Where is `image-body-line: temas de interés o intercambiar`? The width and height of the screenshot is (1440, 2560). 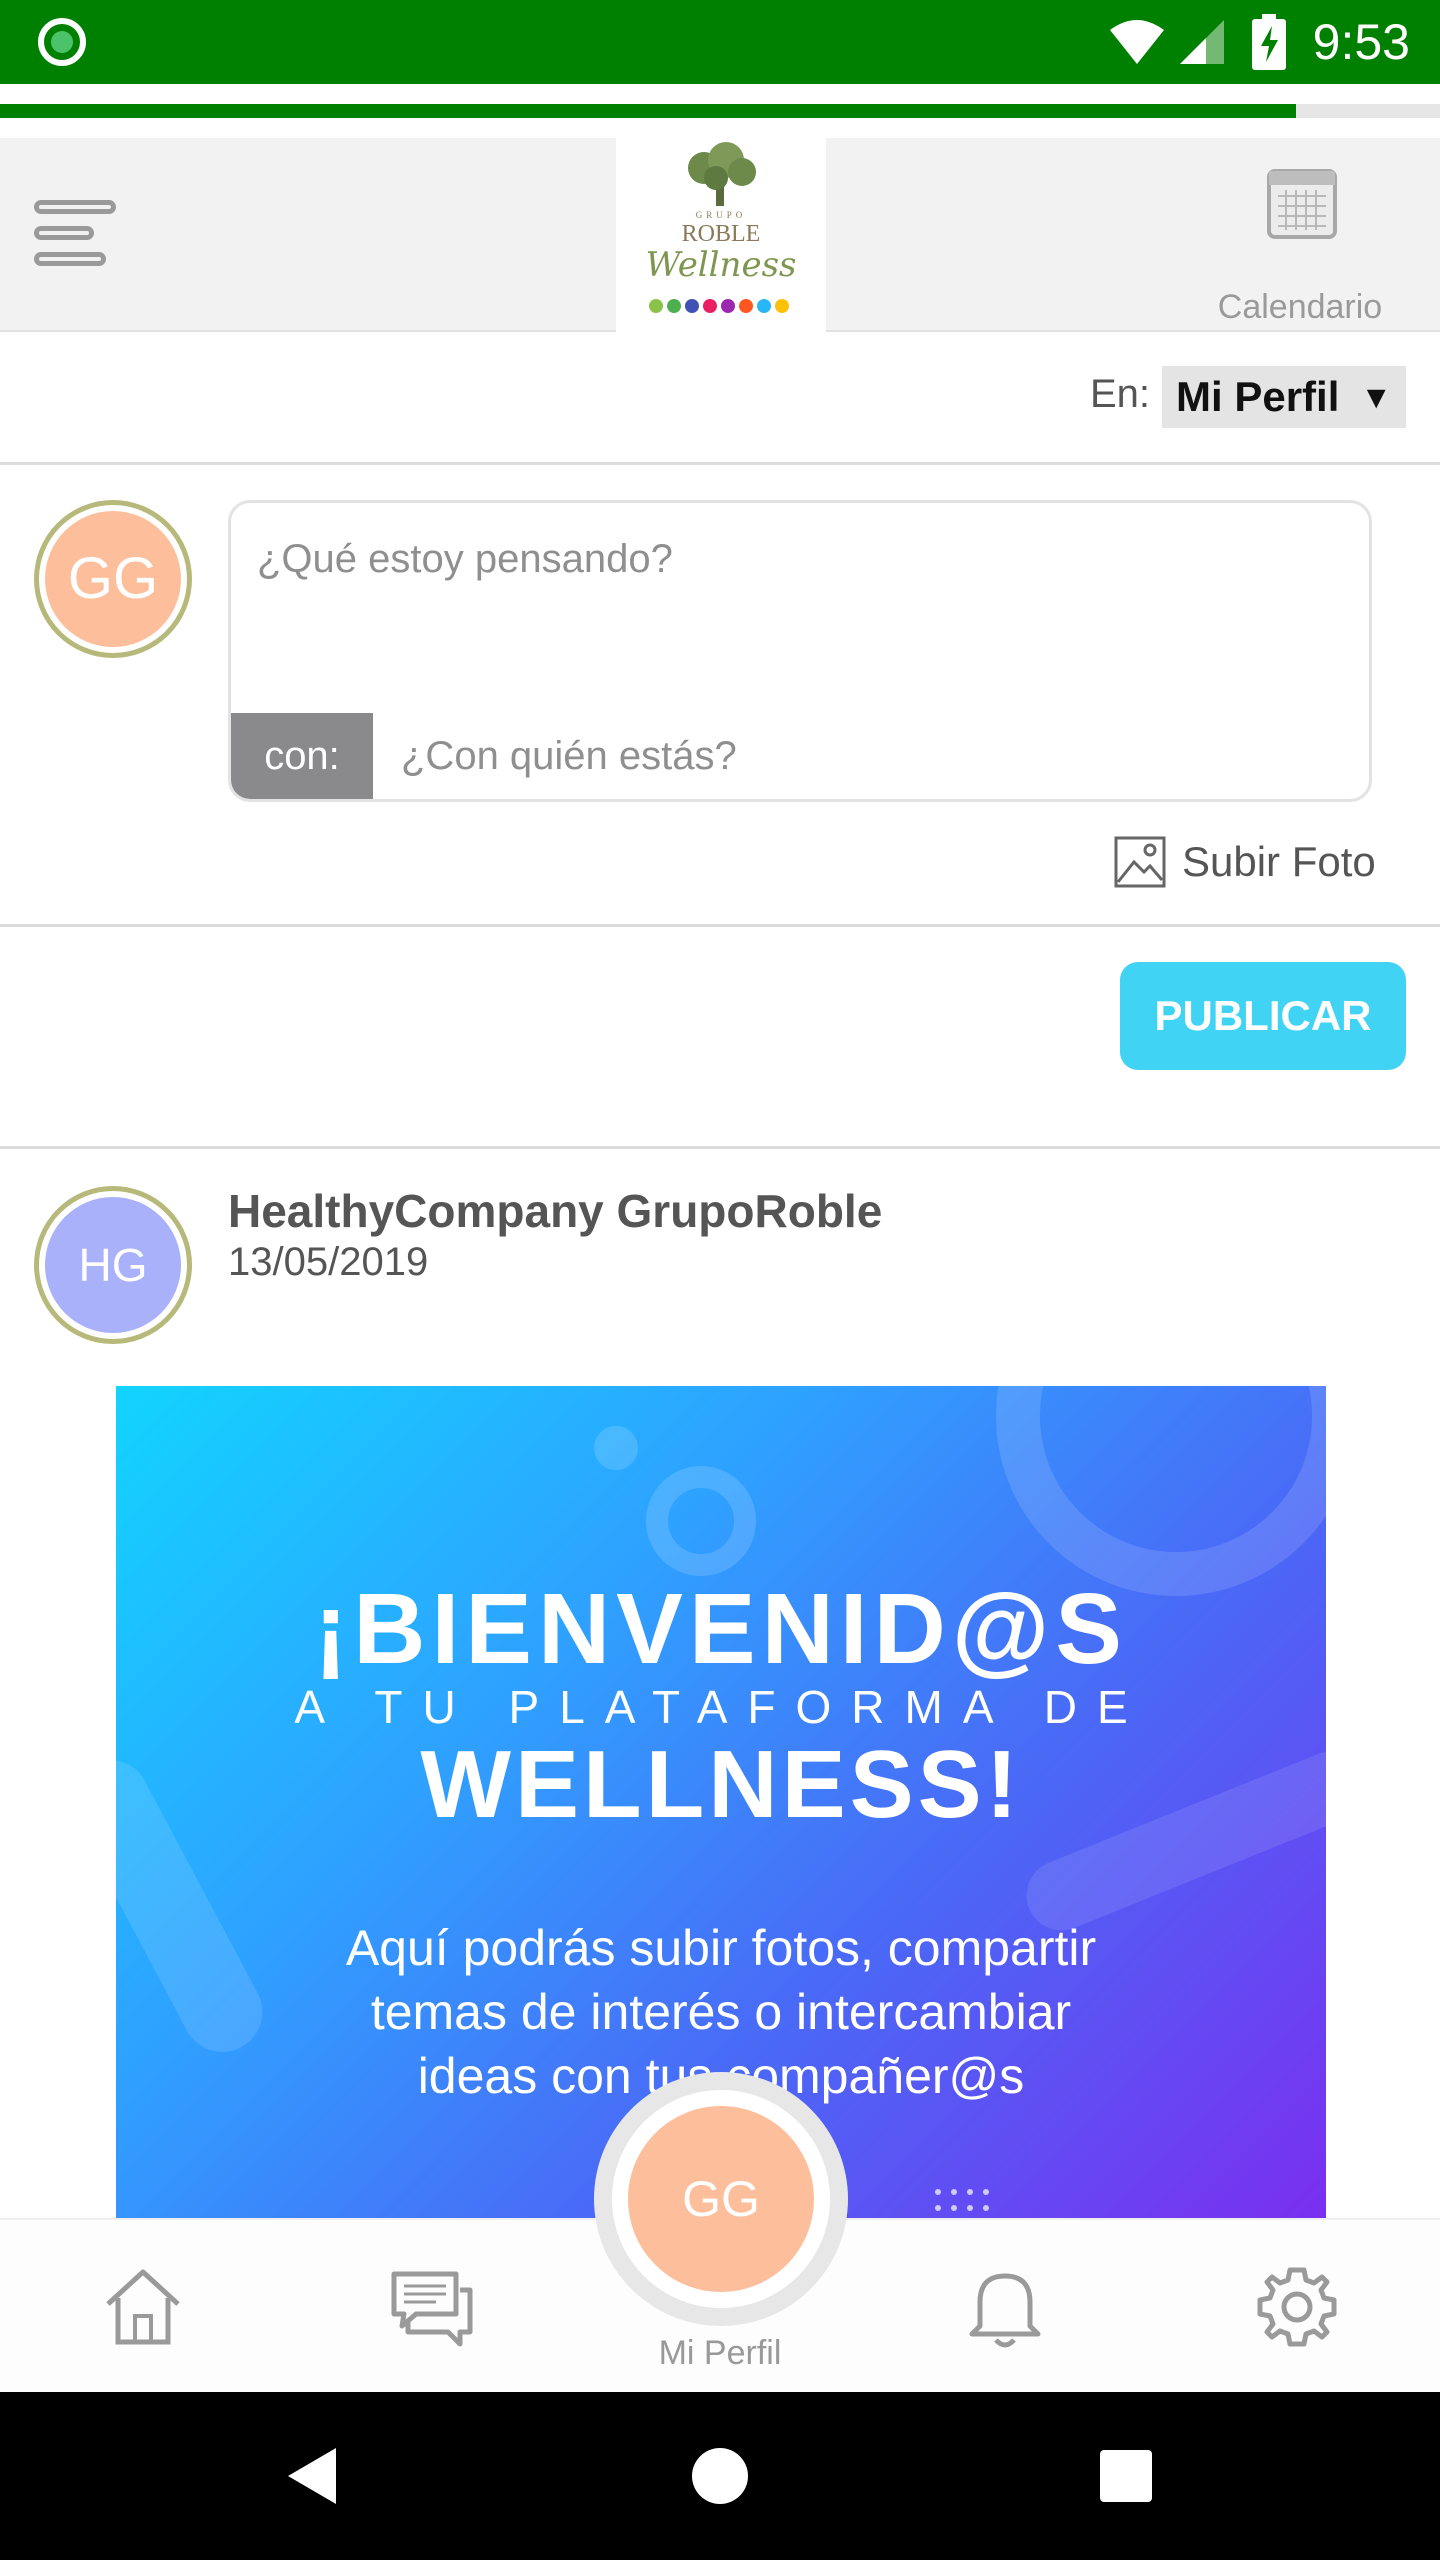 image-body-line: temas de interés o intercambiar is located at coordinates (721, 2012).